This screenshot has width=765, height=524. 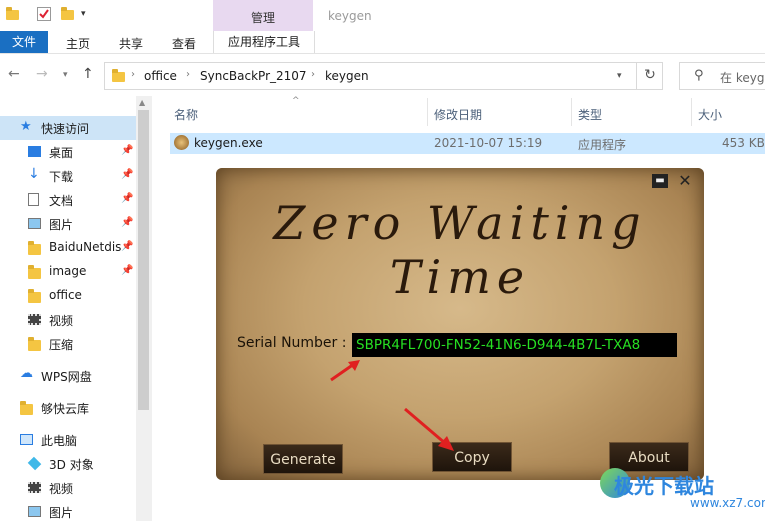 I want to click on sidebar-item-label: 够快云库, so click(x=65, y=409).